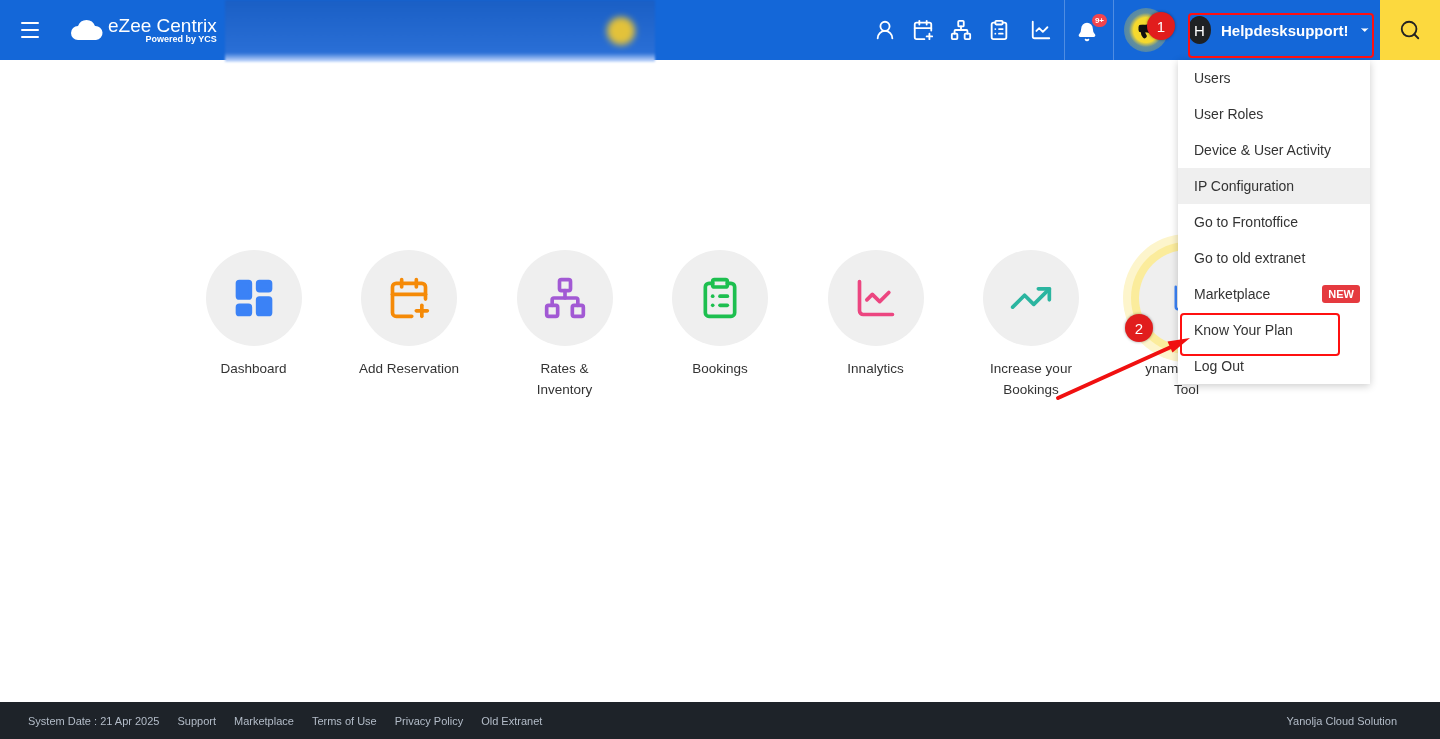 Image resolution: width=1440 pixels, height=739 pixels. Describe the element at coordinates (1274, 294) in the screenshot. I see `menu-item: Marketplace NEW` at that location.